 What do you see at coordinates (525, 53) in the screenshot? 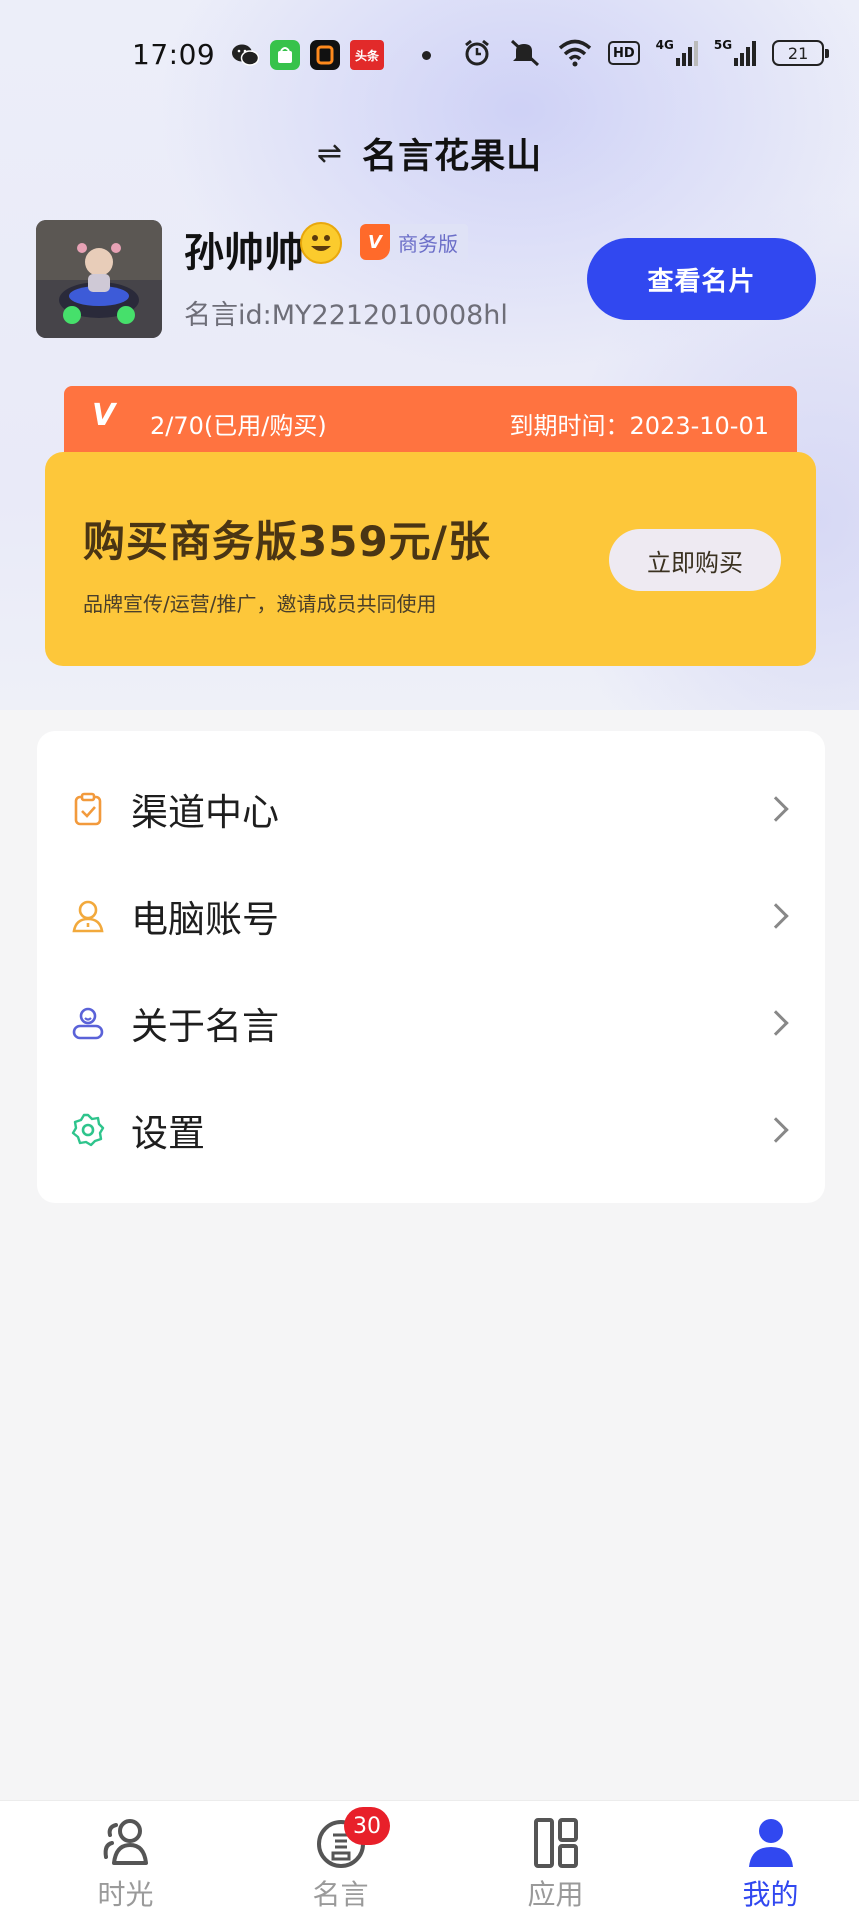
I see `mute-icon` at bounding box center [525, 53].